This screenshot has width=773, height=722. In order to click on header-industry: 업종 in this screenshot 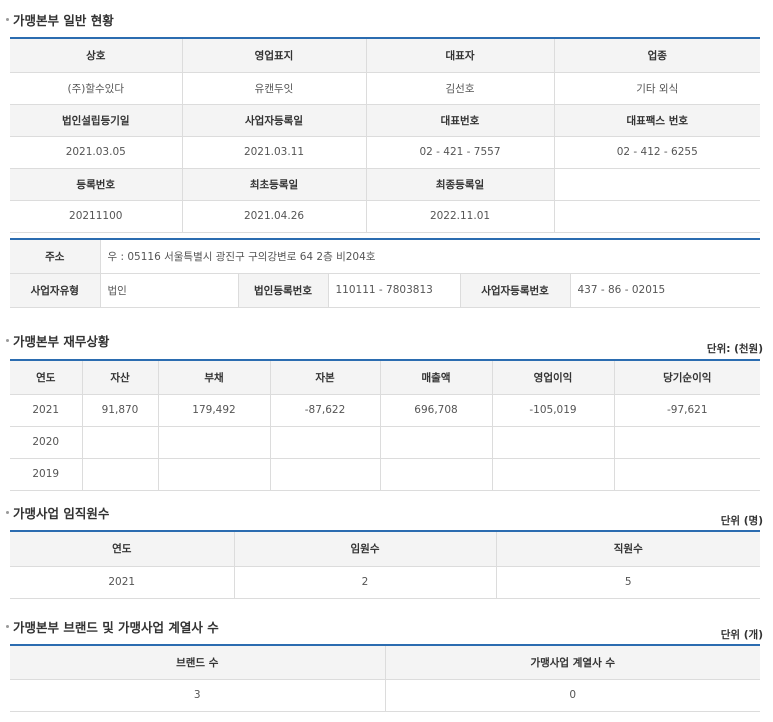, I will do `click(657, 55)`.